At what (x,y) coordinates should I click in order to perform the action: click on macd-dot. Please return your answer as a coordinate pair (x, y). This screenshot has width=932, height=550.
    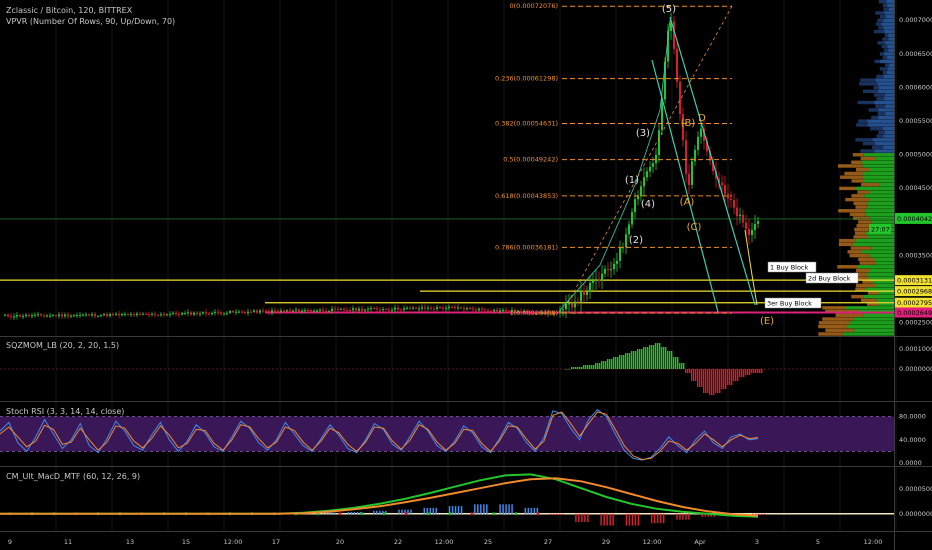
    Looking at the image, I should click on (428, 514).